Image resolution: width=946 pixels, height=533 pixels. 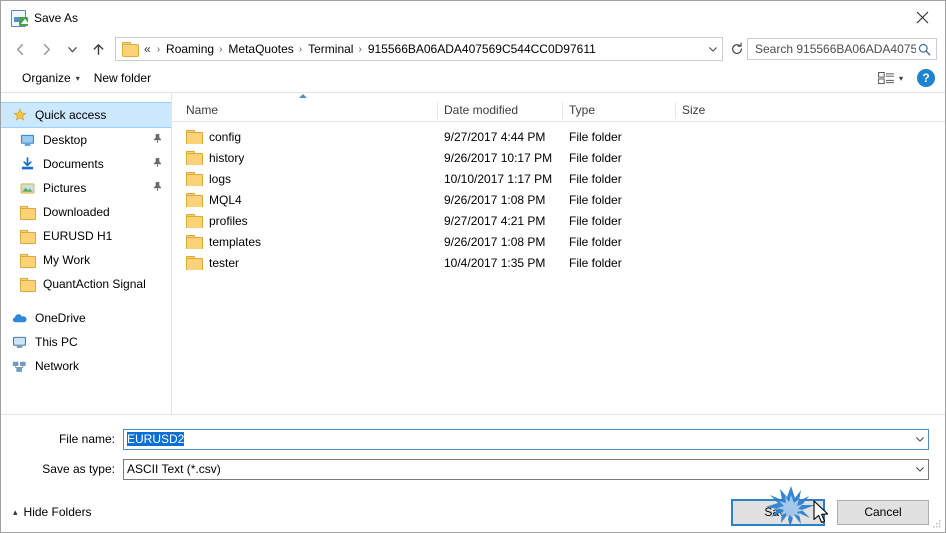 I want to click on filename-value: EURUSD2, so click(x=517, y=439).